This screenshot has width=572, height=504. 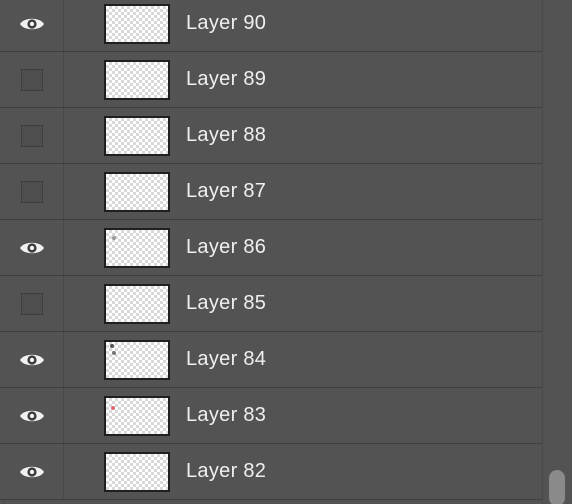 What do you see at coordinates (226, 191) in the screenshot?
I see `layer-name: Layer 87` at bounding box center [226, 191].